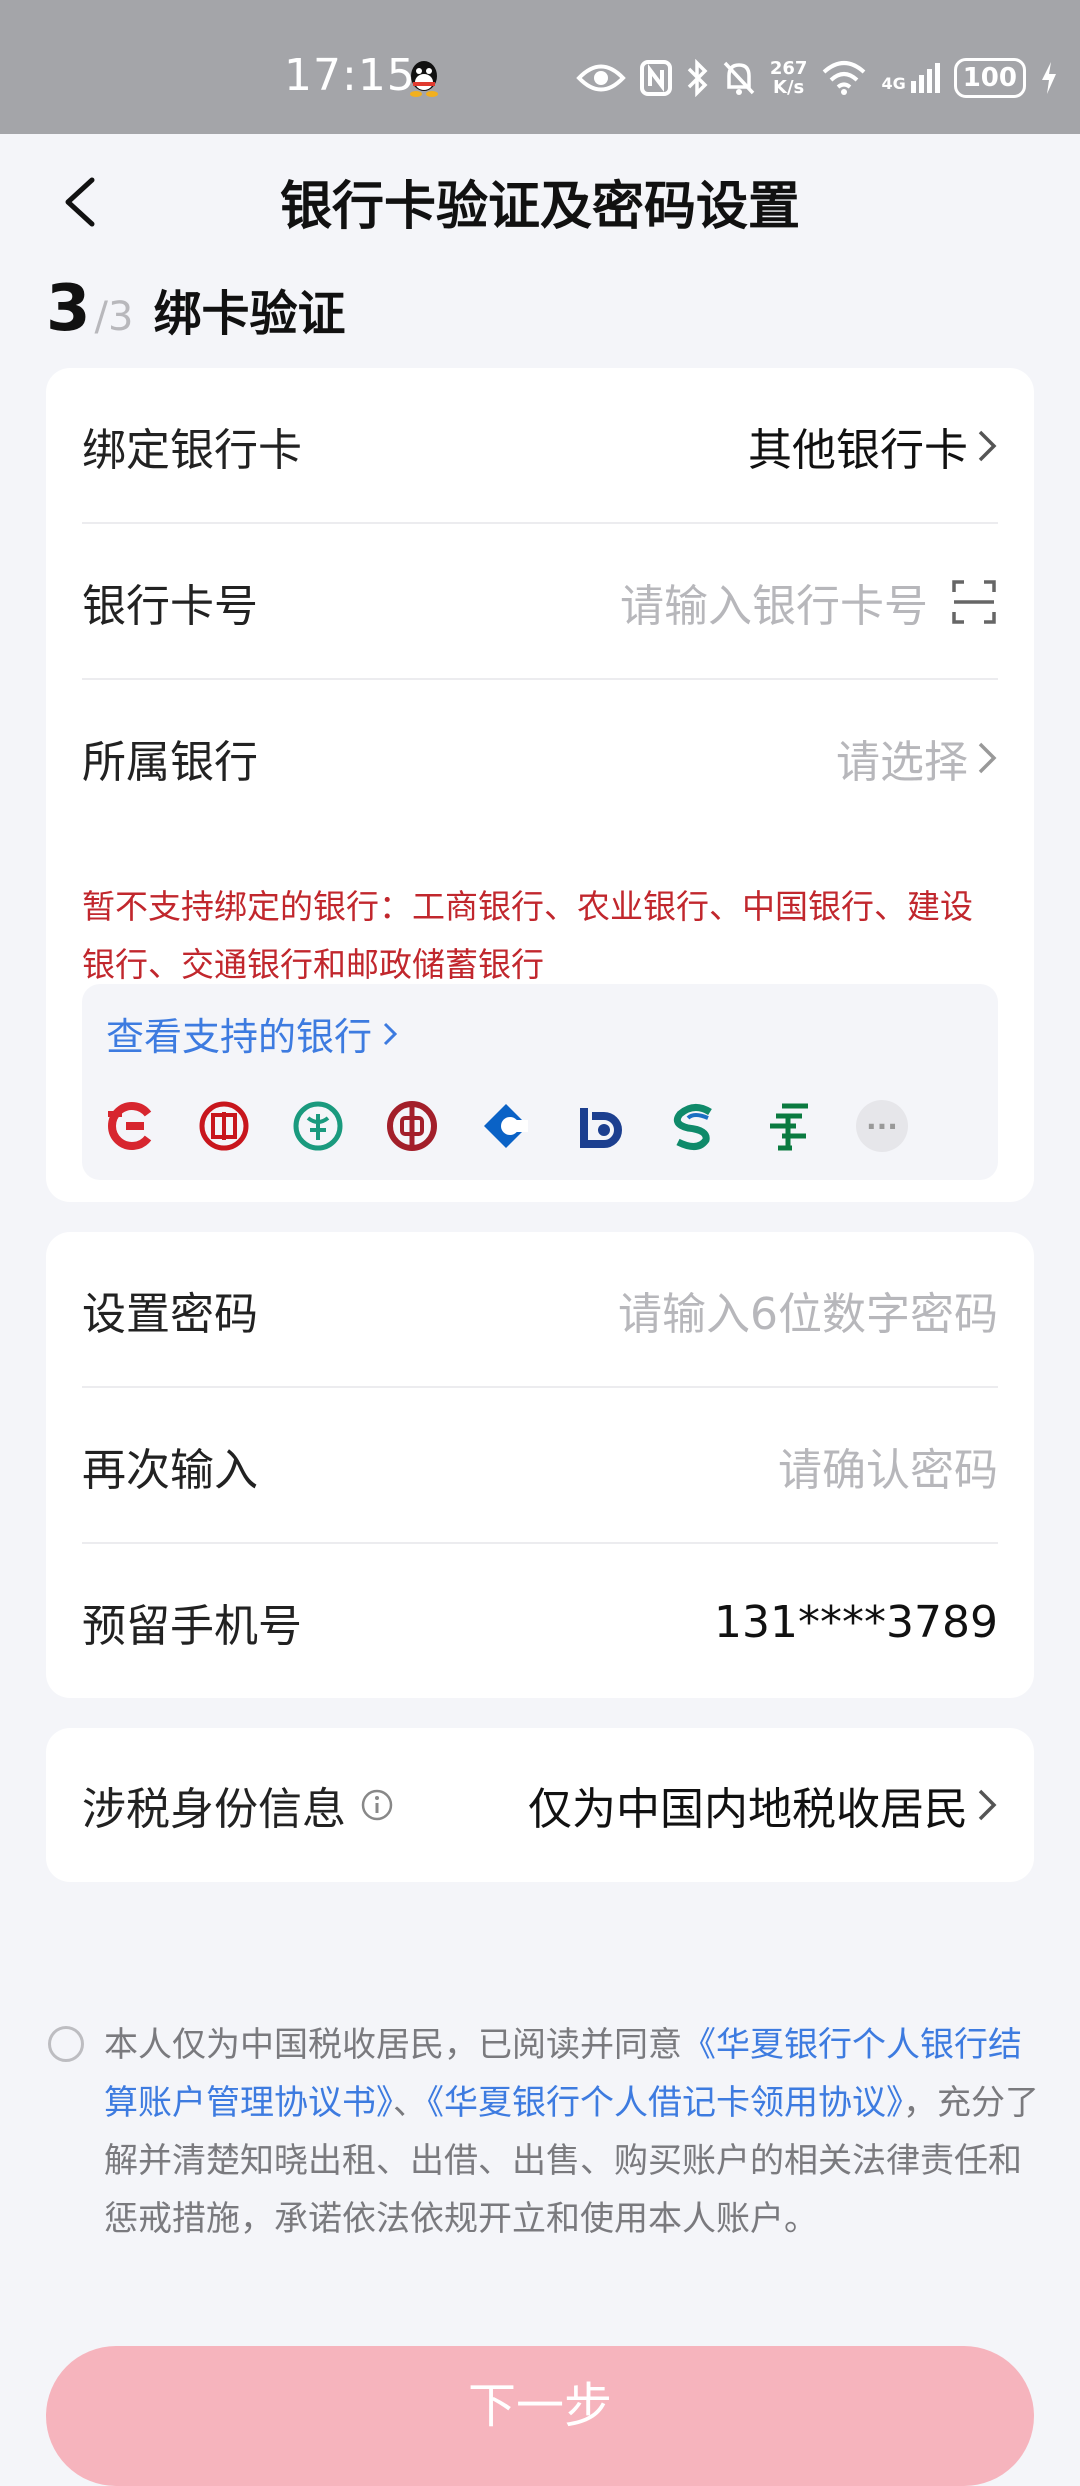  I want to click on agreement-text-1: 本人仅为中国税收居民，已阅读并同意, so click(393, 2045).